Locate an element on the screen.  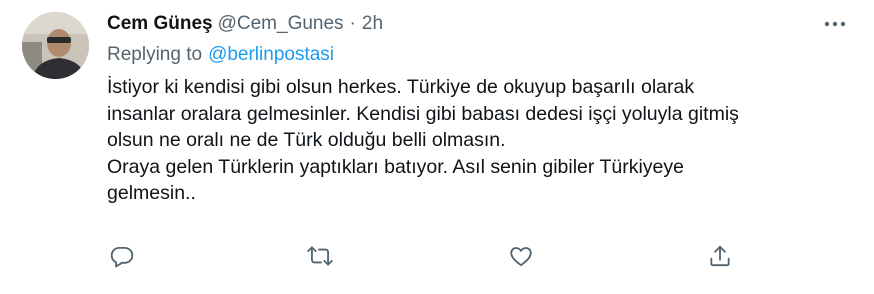
replying-to-link: @berlinpostasi is located at coordinates (271, 55).